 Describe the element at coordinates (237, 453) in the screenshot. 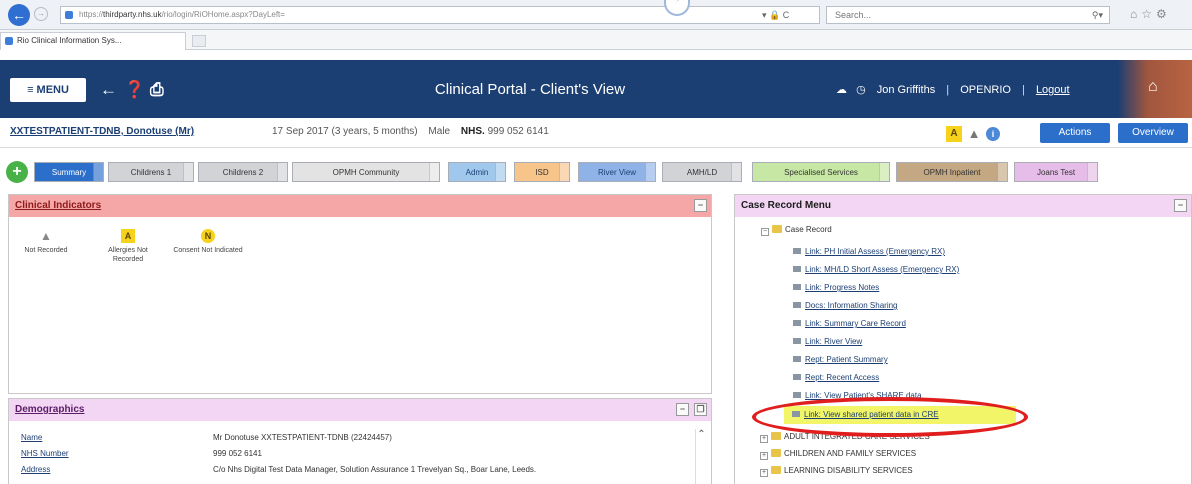

I see `demographics-value: 999 052 6141` at that location.